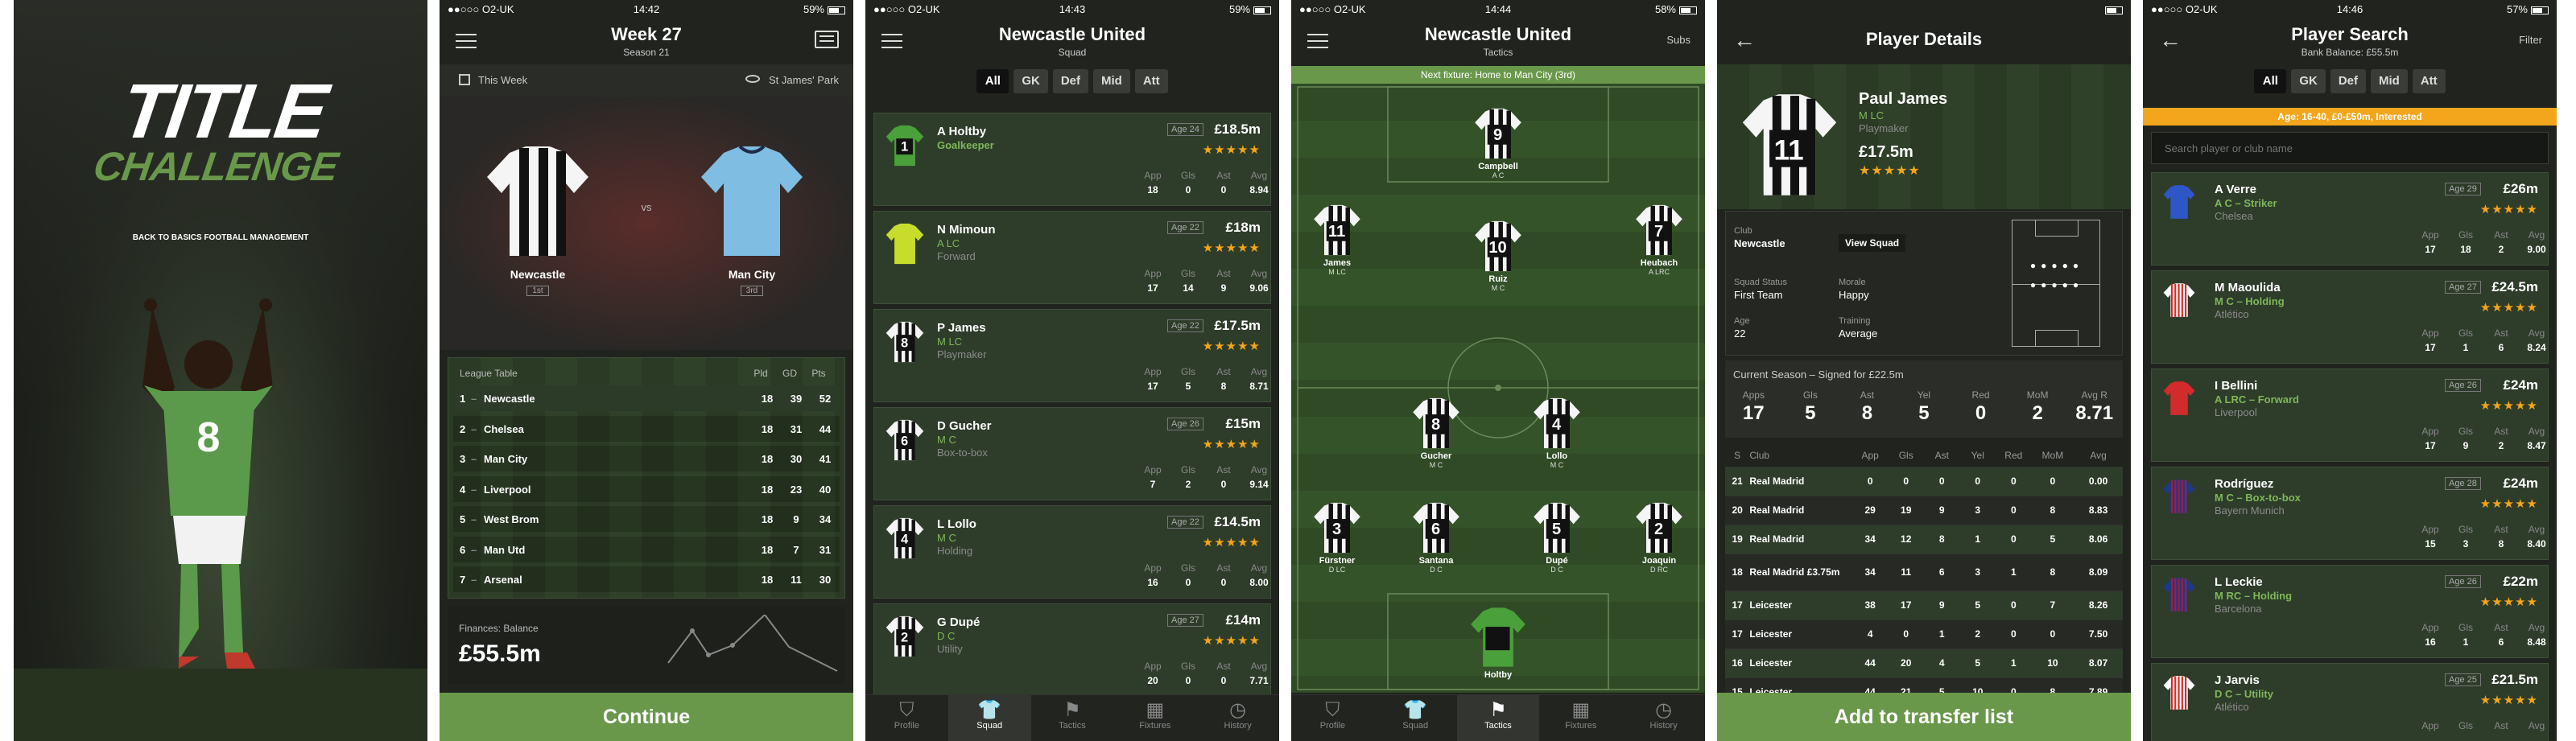 The image size is (2576, 741). What do you see at coordinates (1072, 726) in the screenshot?
I see `tab-label: Tactics` at bounding box center [1072, 726].